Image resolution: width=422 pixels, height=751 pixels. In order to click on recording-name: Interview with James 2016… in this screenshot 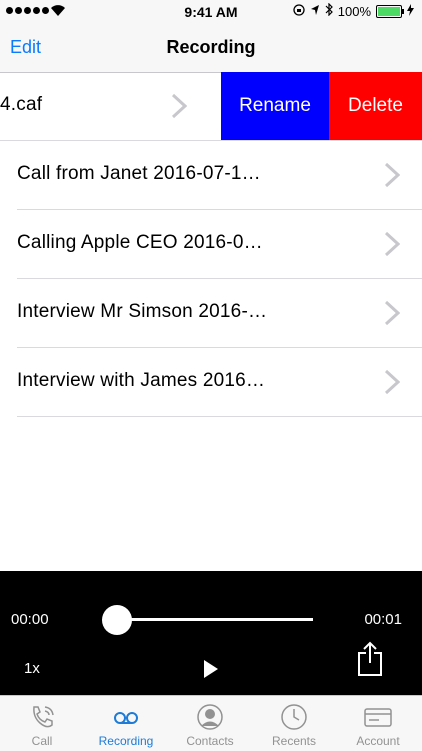, I will do `click(141, 380)`.